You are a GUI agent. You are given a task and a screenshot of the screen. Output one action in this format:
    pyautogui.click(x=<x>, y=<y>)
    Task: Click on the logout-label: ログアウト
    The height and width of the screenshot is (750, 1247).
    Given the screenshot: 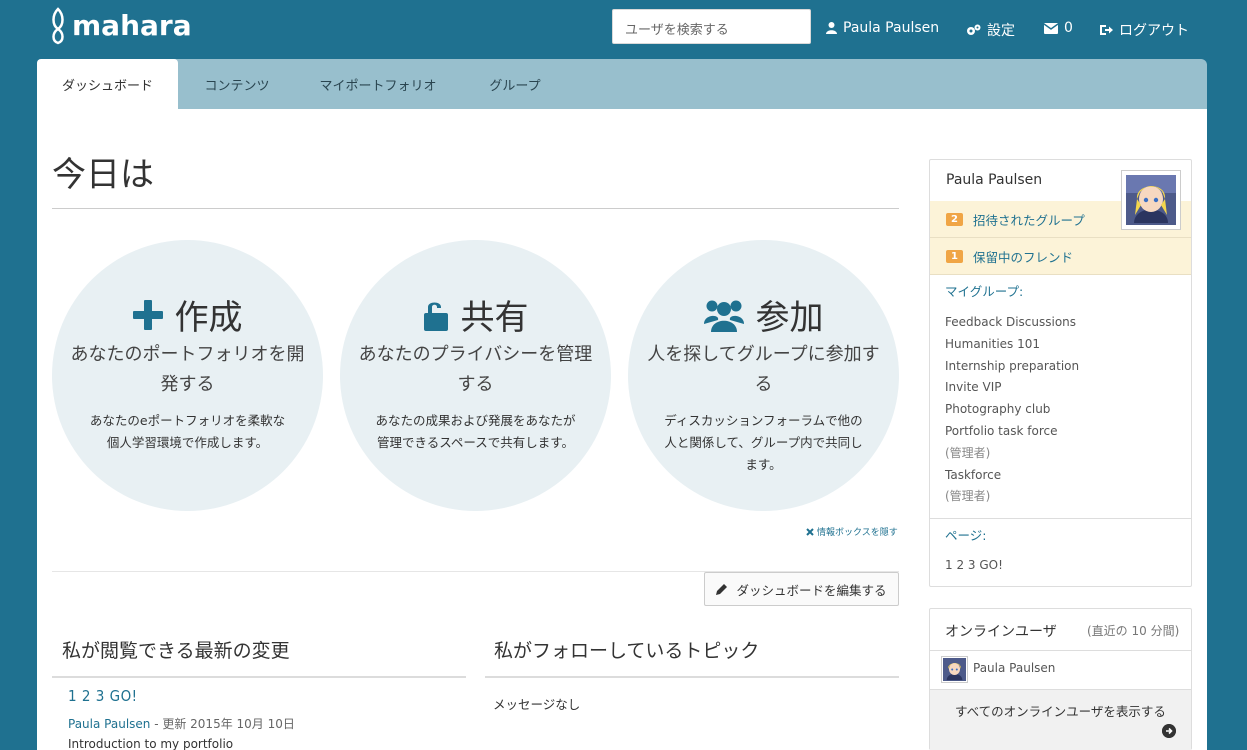 What is the action you would take?
    pyautogui.click(x=1154, y=31)
    